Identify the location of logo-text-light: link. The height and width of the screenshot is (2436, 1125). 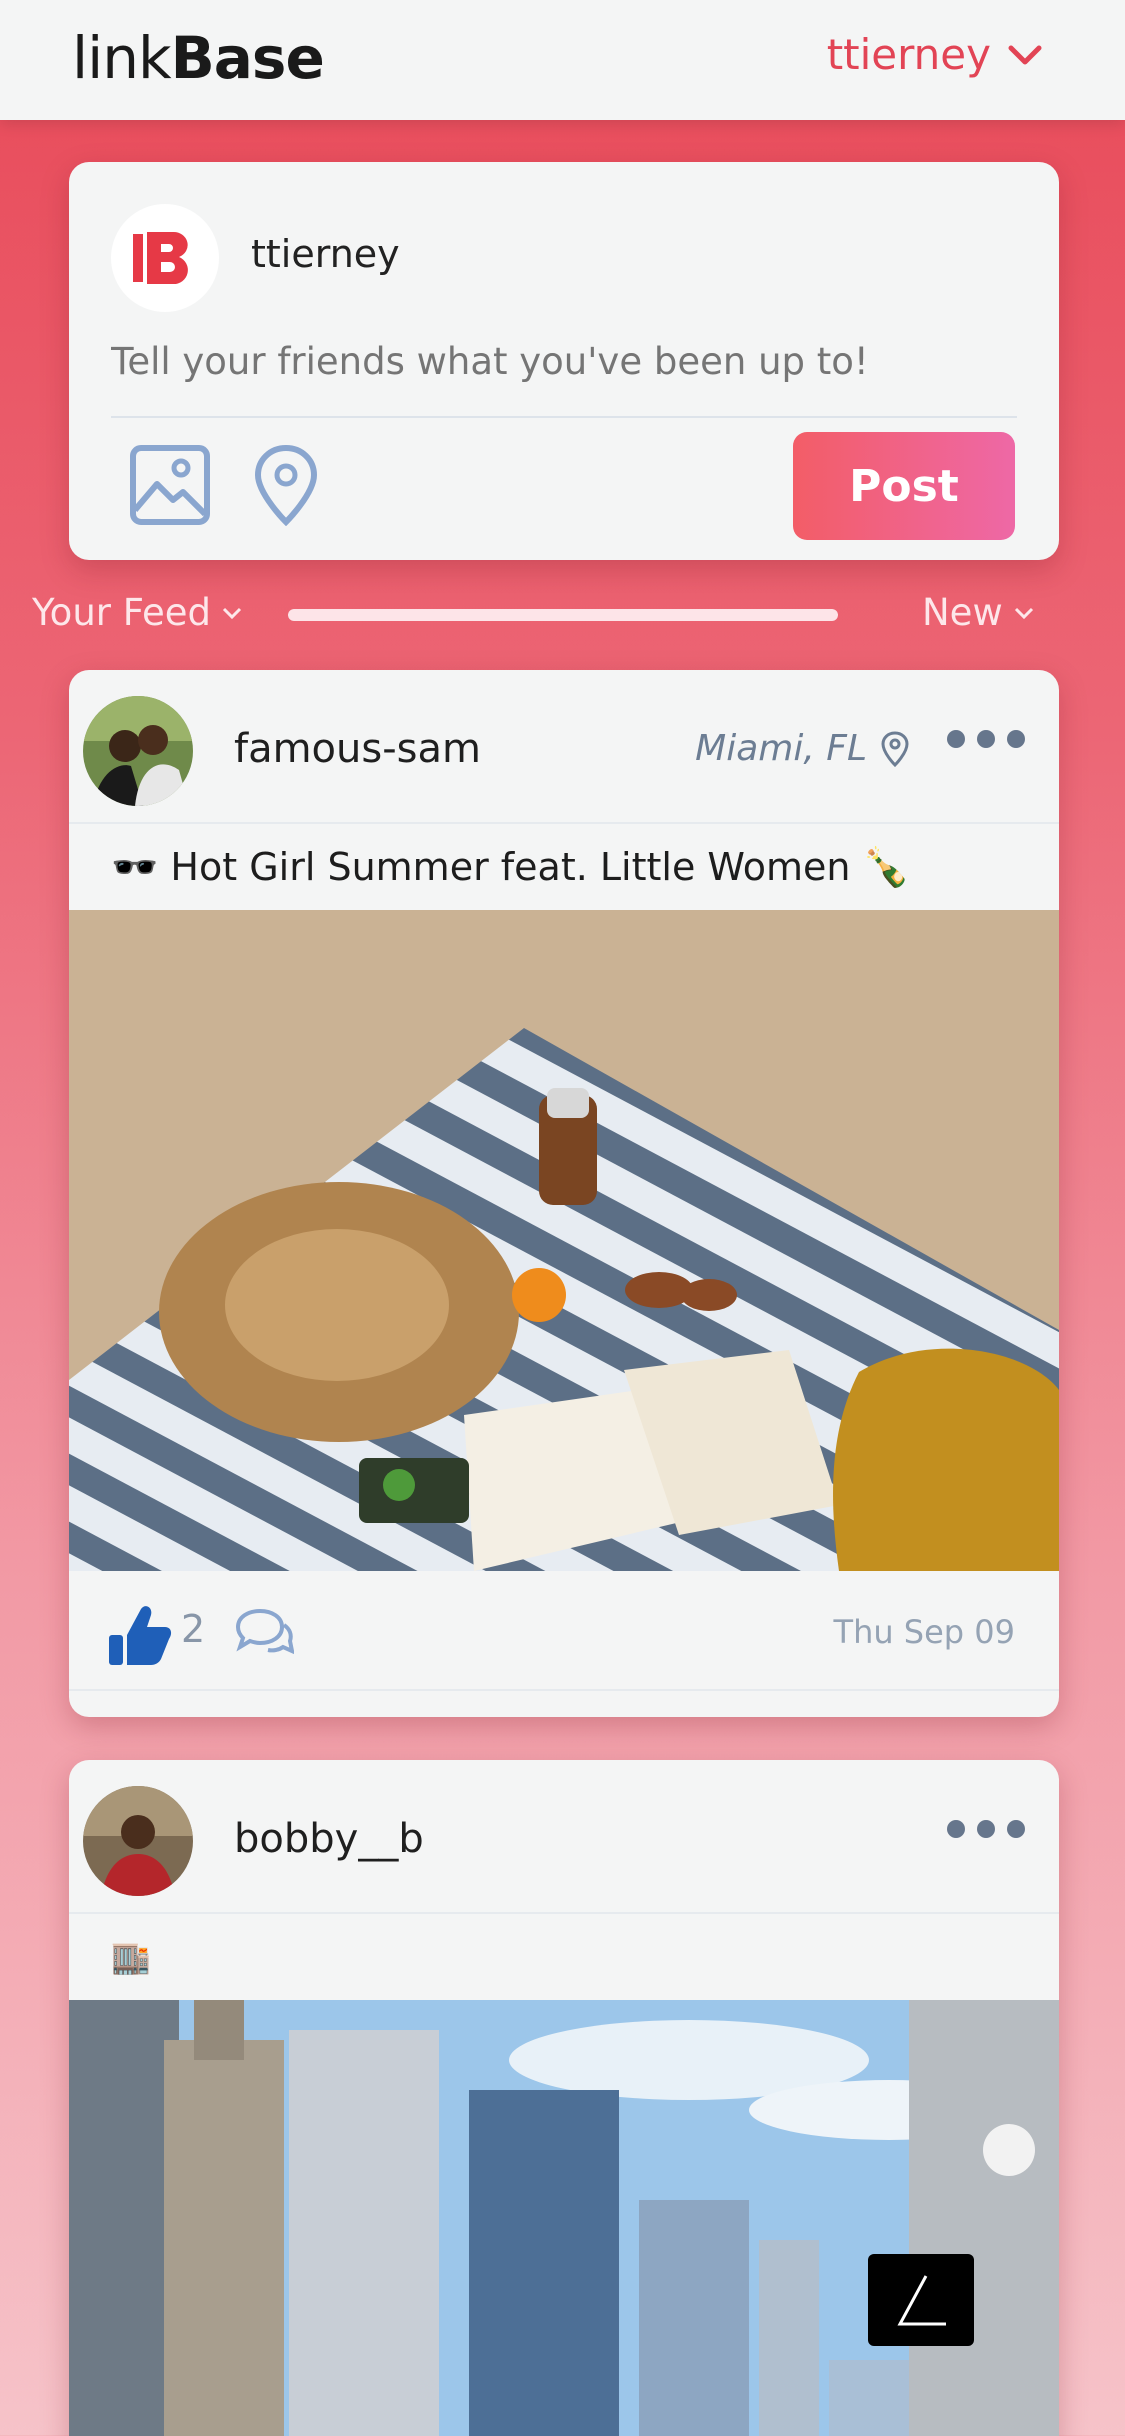
(122, 58).